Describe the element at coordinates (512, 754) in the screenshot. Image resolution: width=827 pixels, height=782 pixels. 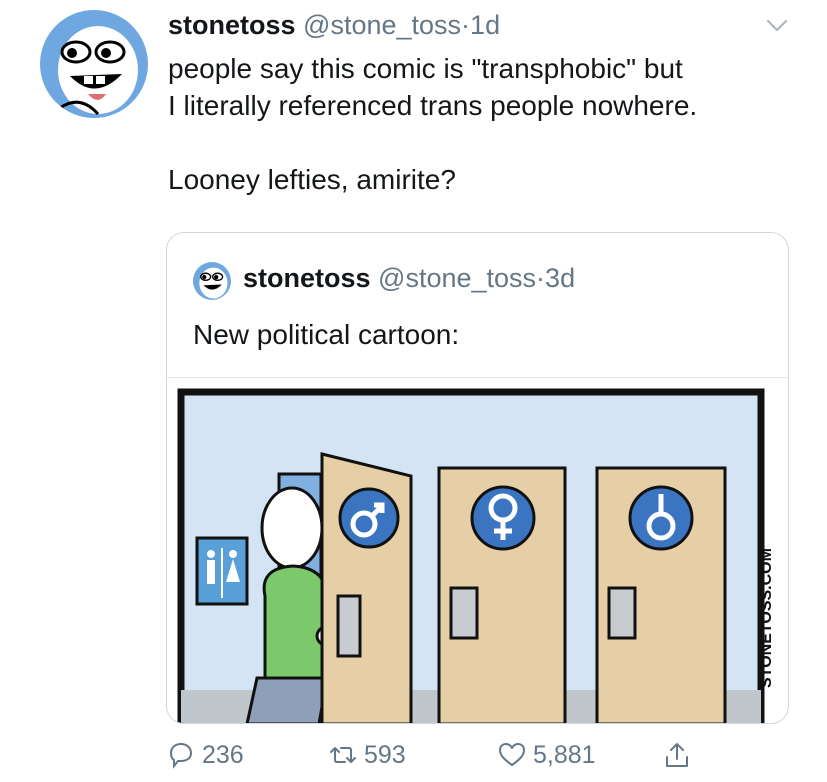
I see `like-icon` at that location.